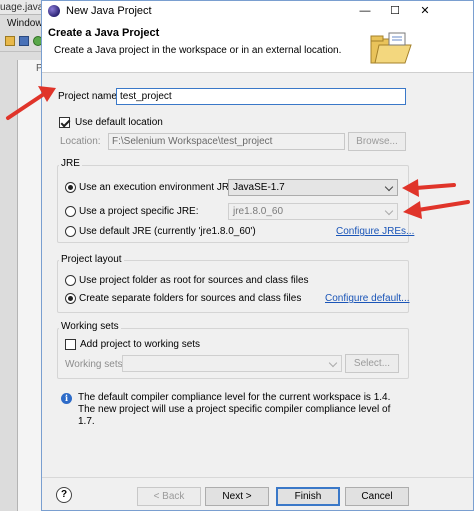 The image size is (474, 511). What do you see at coordinates (70, 344) in the screenshot?
I see `add-to-working-sets-checkbox` at bounding box center [70, 344].